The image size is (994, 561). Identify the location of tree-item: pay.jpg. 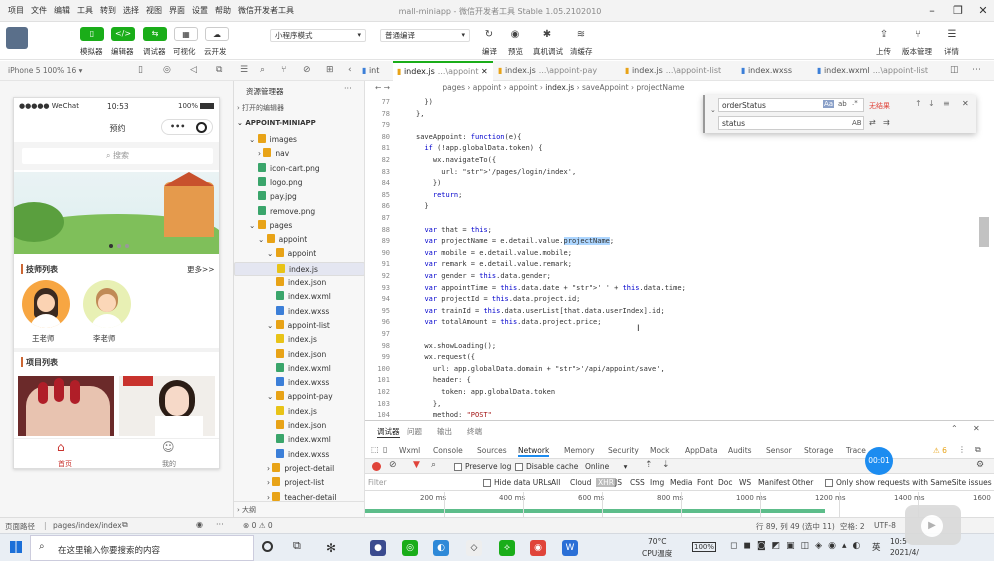
(299, 197).